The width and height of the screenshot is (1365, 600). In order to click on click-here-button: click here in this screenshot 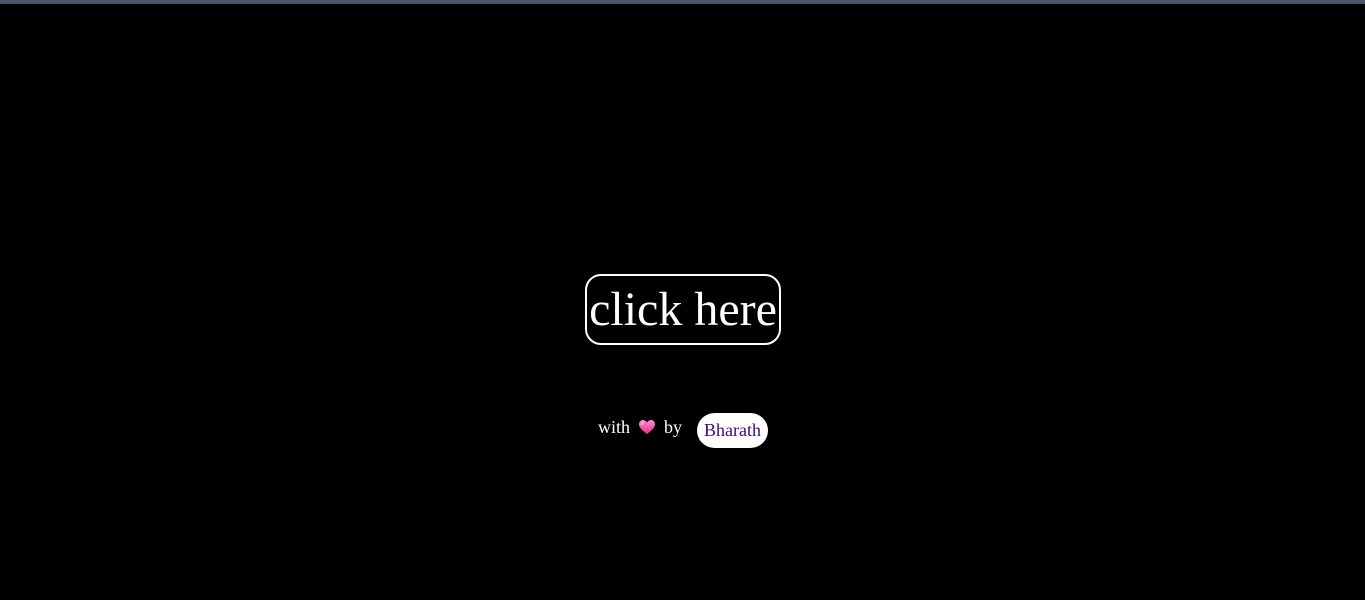, I will do `click(683, 309)`.